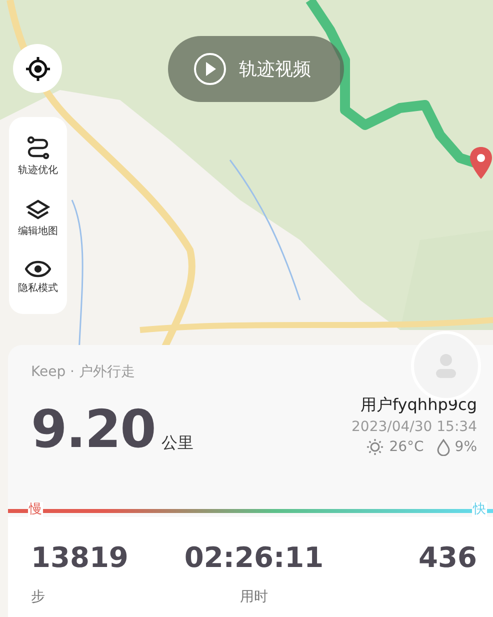 This screenshot has width=493, height=617. Describe the element at coordinates (177, 443) in the screenshot. I see `distance-unit: 公里` at that location.